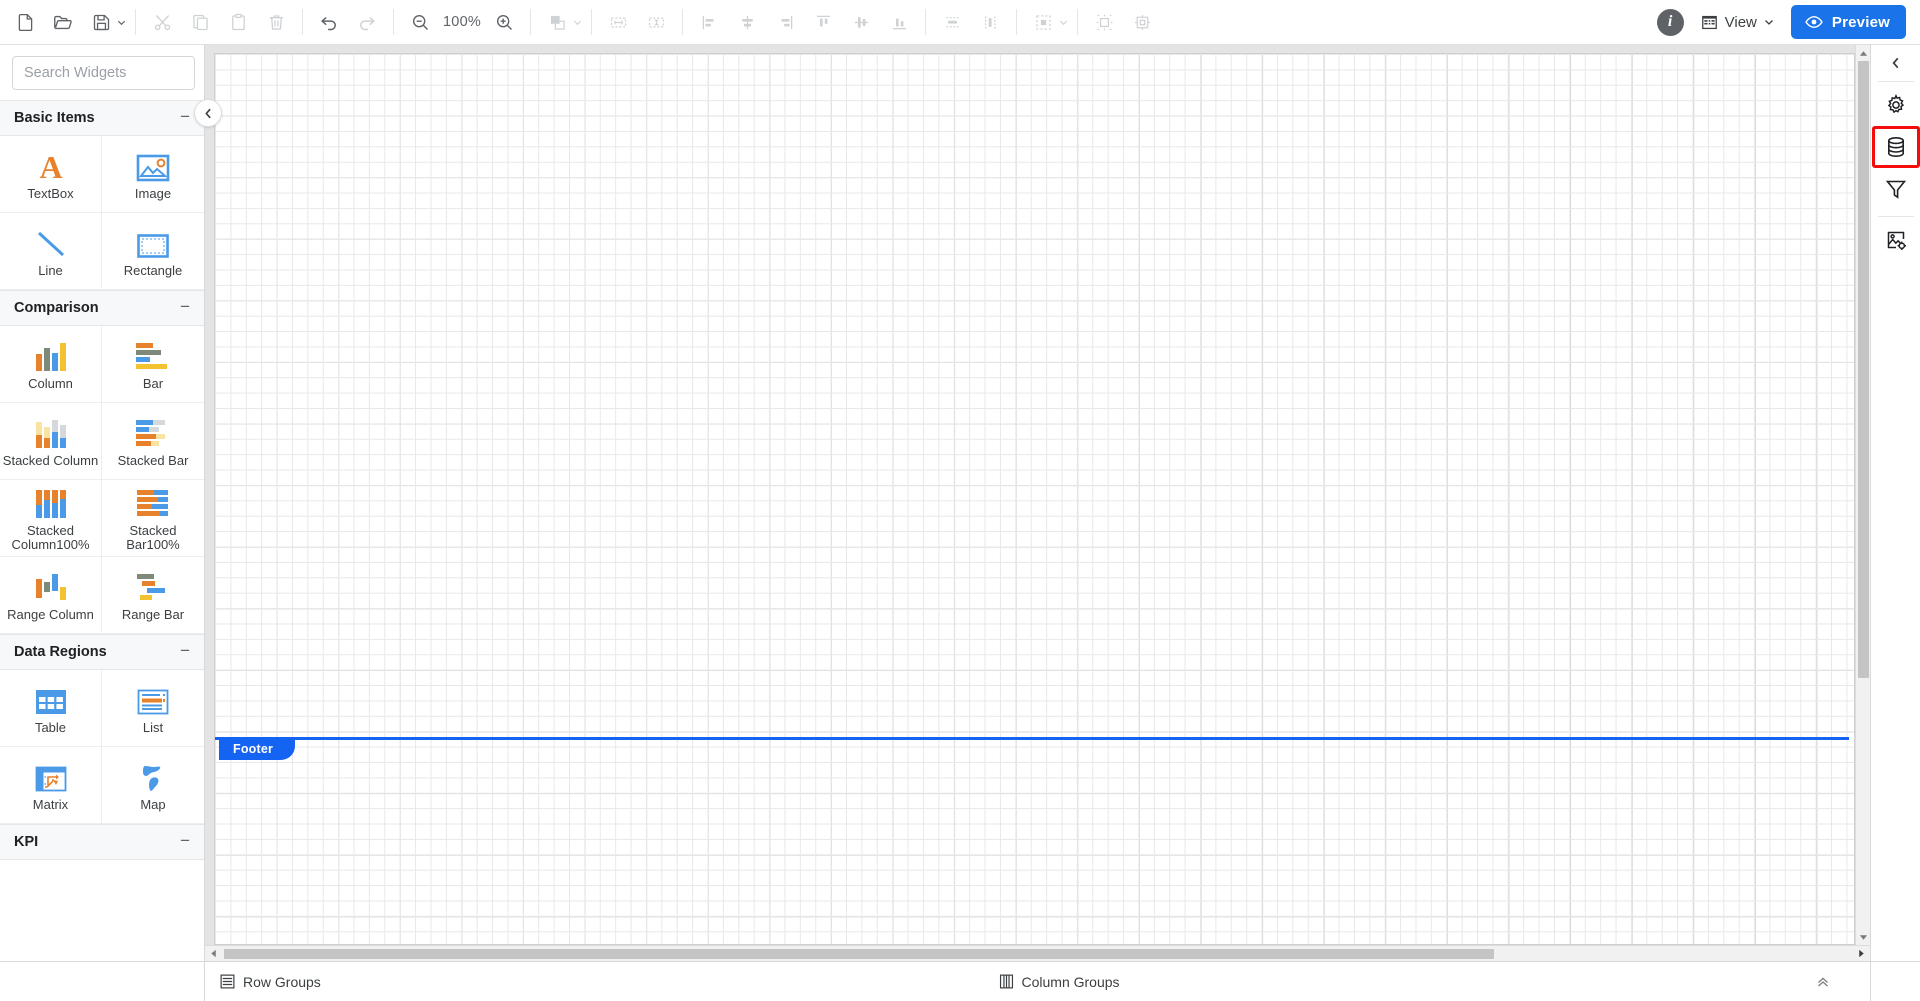 This screenshot has height=1001, width=1920. Describe the element at coordinates (1059, 981) in the screenshot. I see `column-groups-panel-button: Column Groups` at that location.